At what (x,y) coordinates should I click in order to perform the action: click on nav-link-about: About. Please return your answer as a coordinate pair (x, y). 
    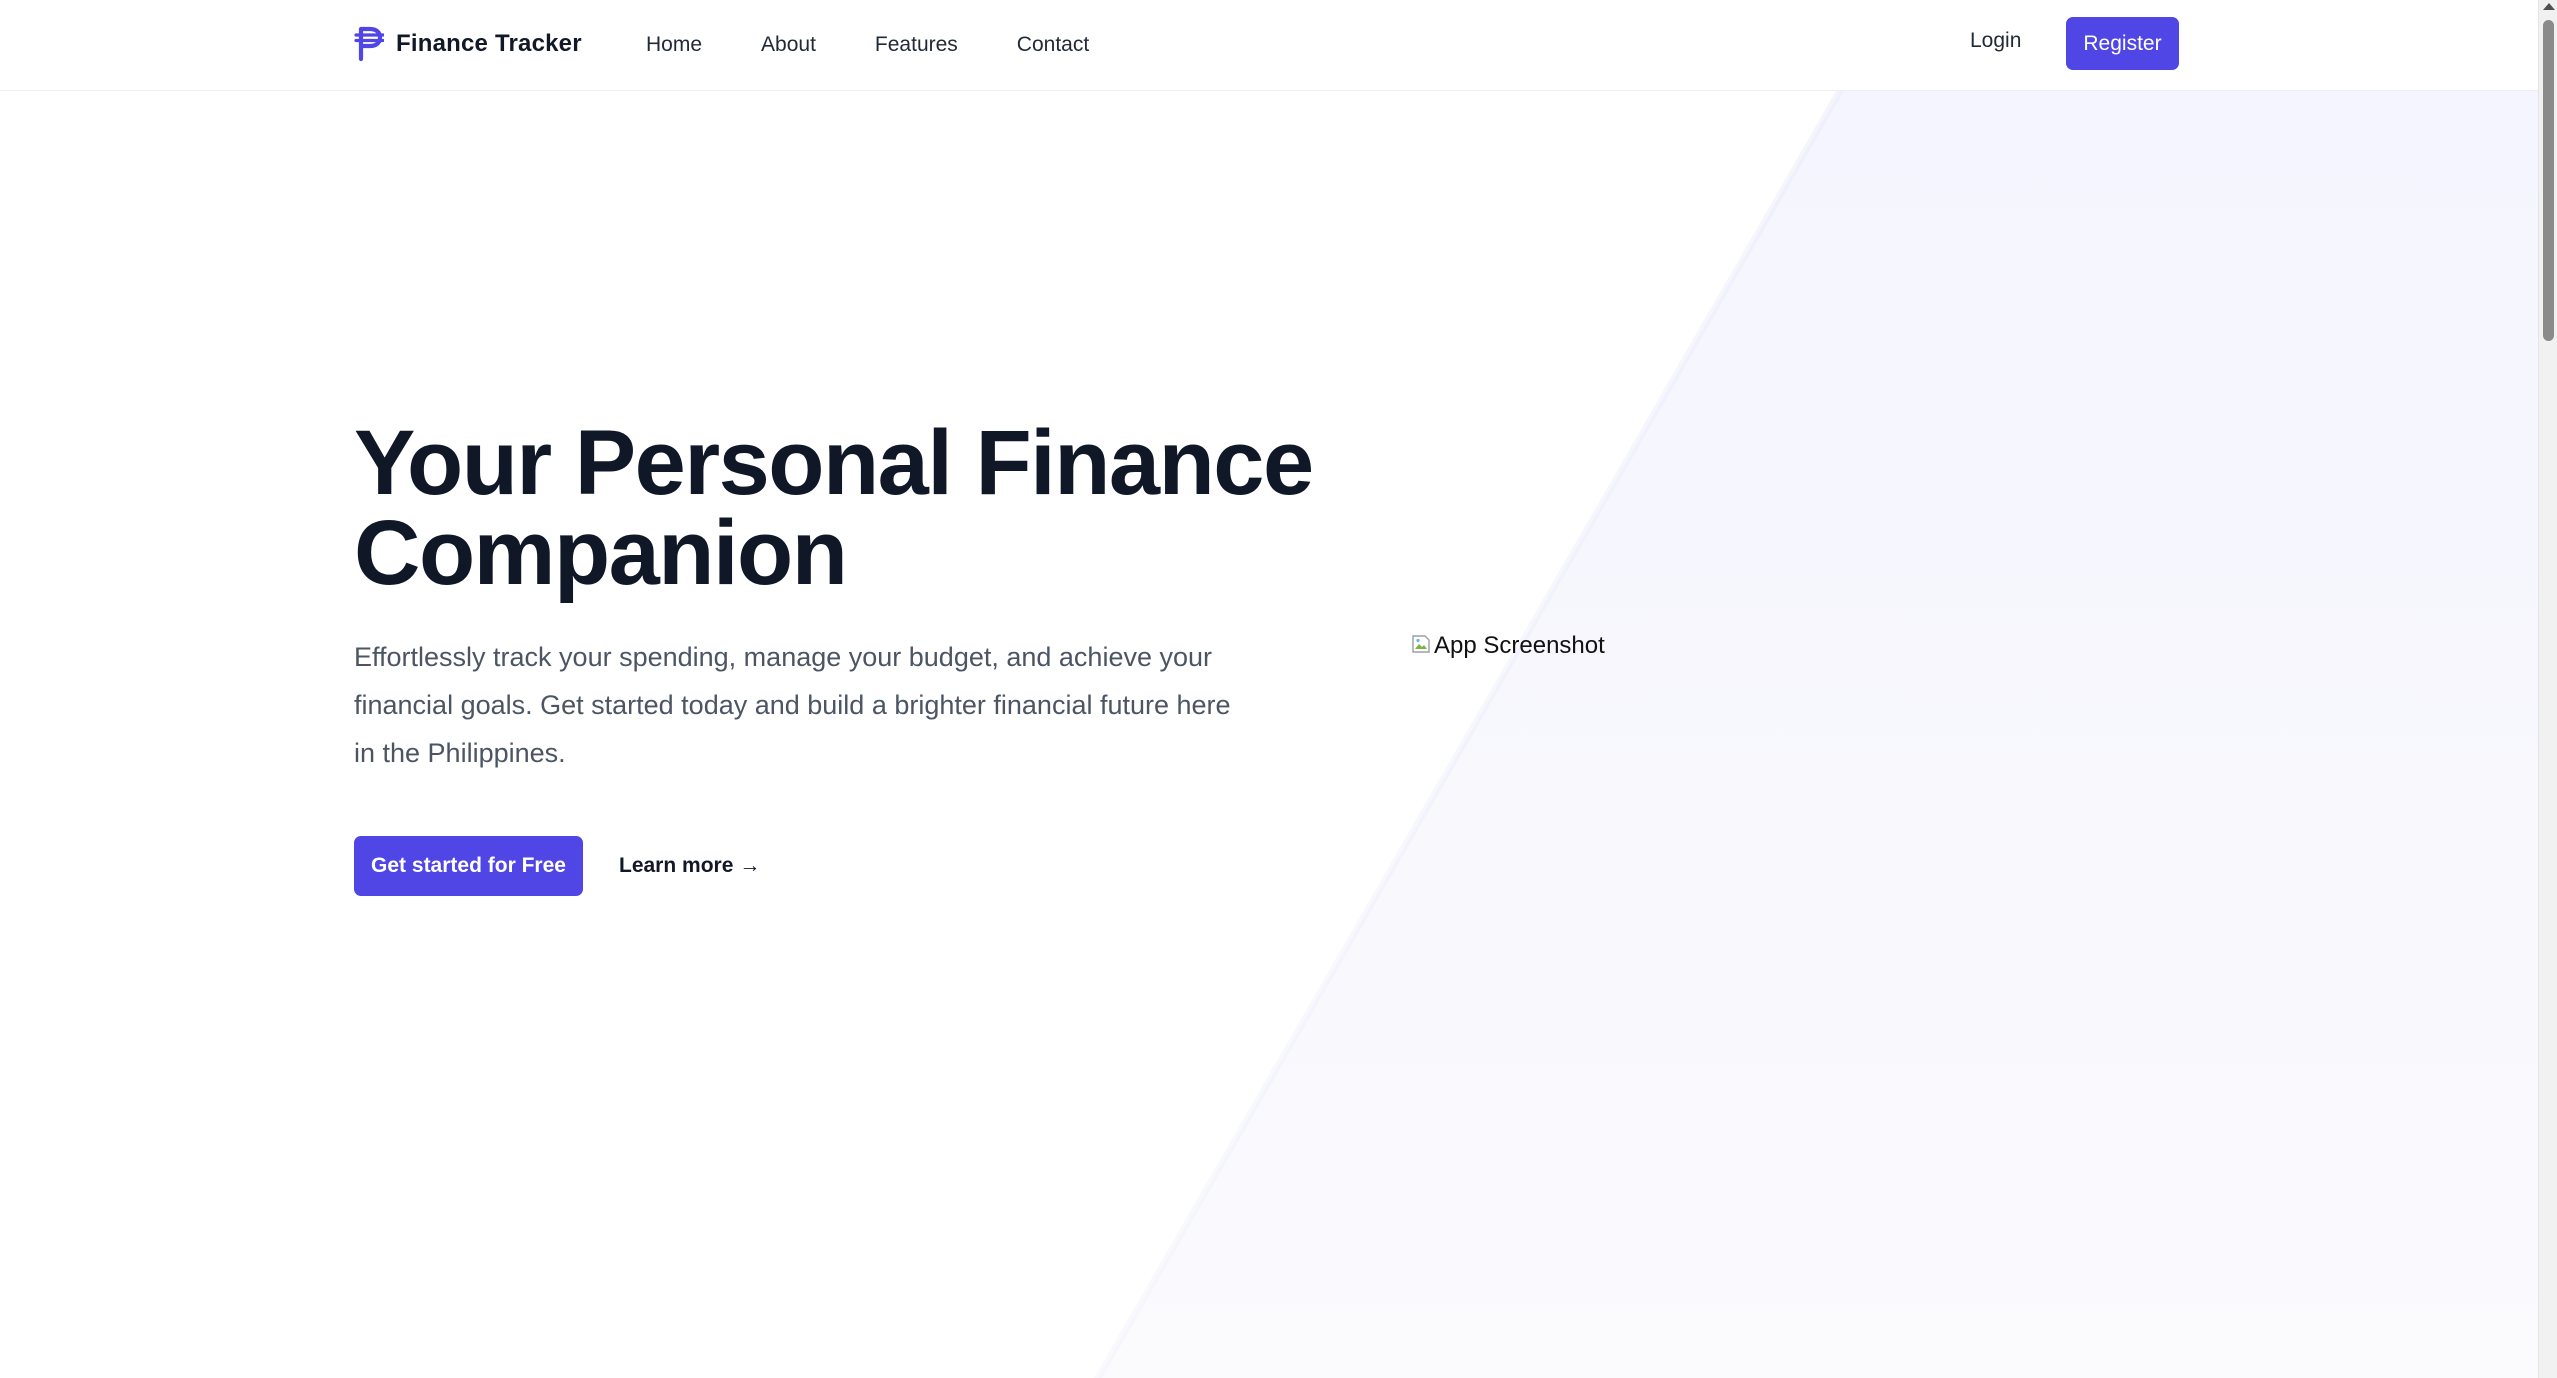
    Looking at the image, I should click on (788, 45).